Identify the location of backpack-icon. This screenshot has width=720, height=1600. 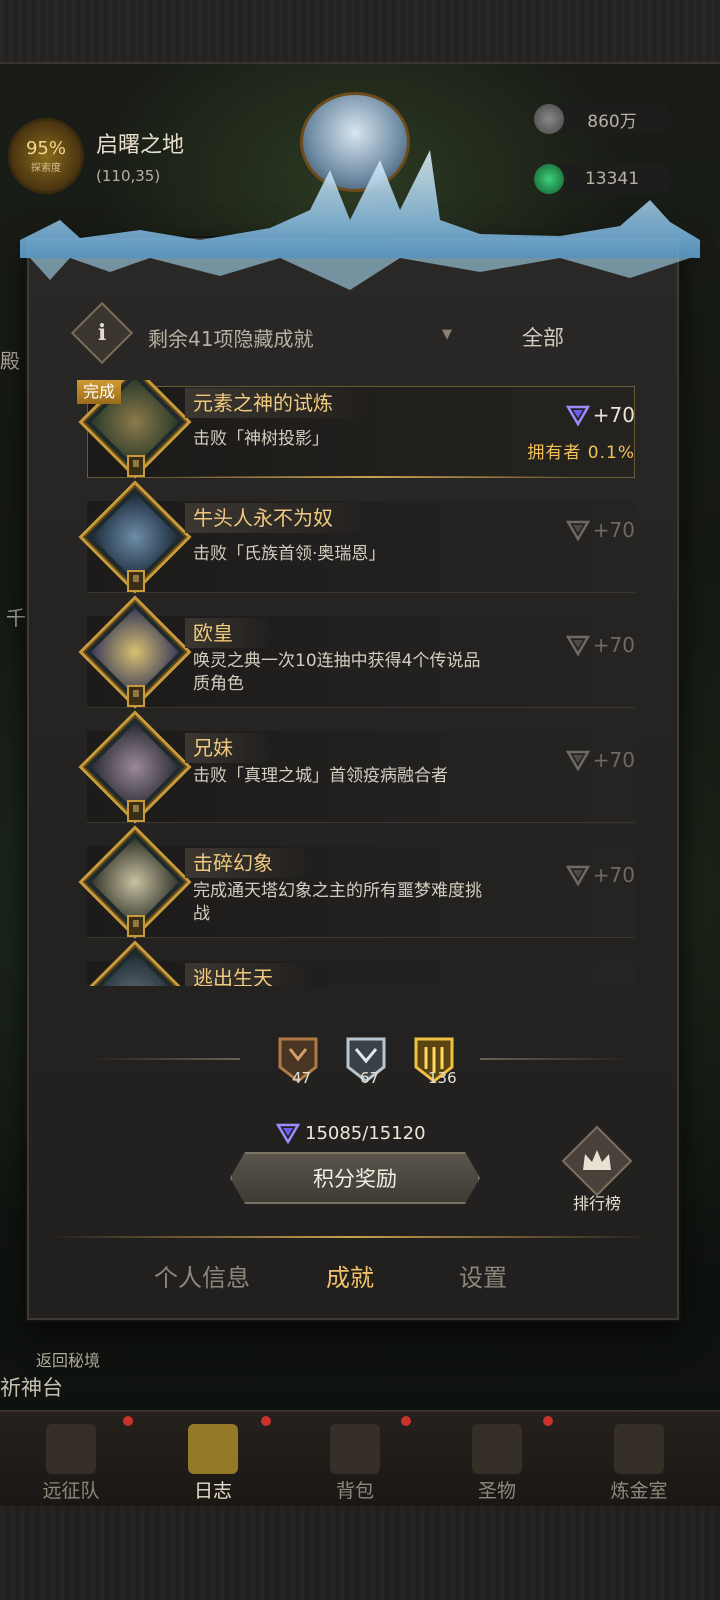
(355, 1449).